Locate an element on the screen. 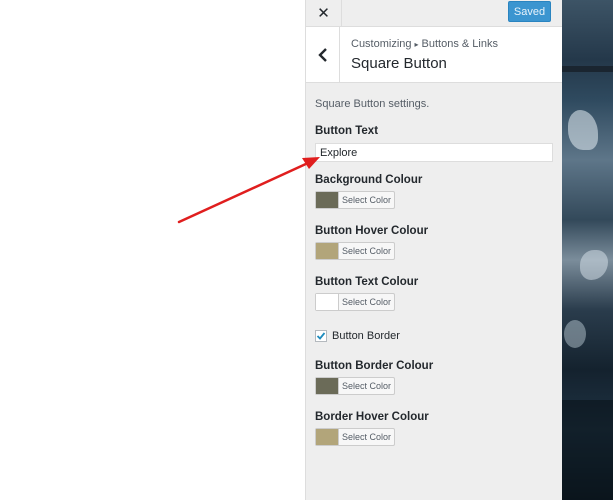 The image size is (613, 500). button-text-colour-label: Button Text Colour is located at coordinates (367, 282).